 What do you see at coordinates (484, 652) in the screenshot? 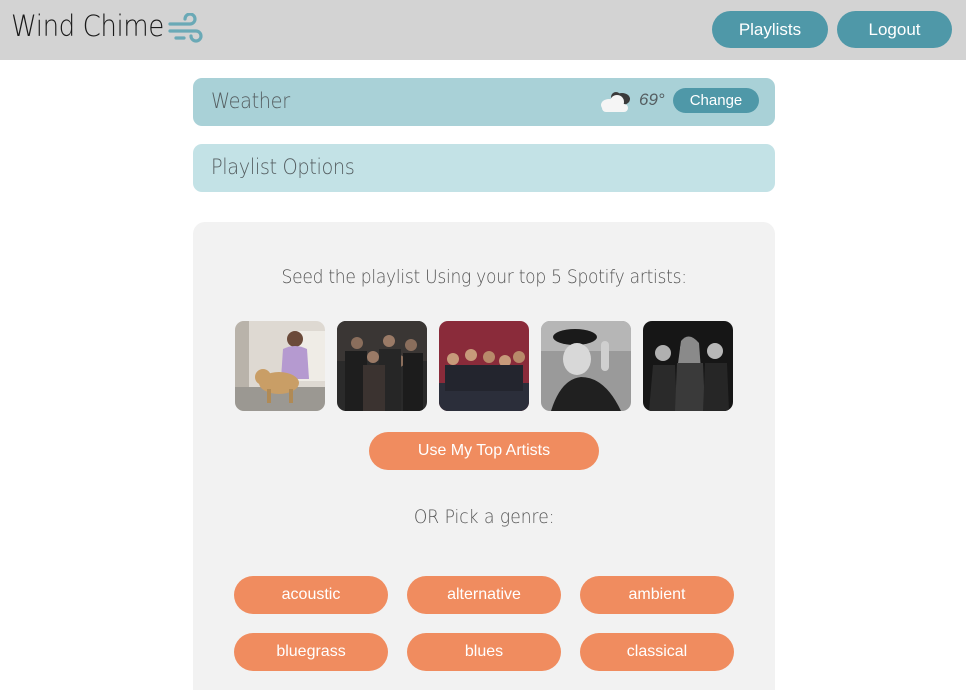
I see `genre-button-blues: blues` at bounding box center [484, 652].